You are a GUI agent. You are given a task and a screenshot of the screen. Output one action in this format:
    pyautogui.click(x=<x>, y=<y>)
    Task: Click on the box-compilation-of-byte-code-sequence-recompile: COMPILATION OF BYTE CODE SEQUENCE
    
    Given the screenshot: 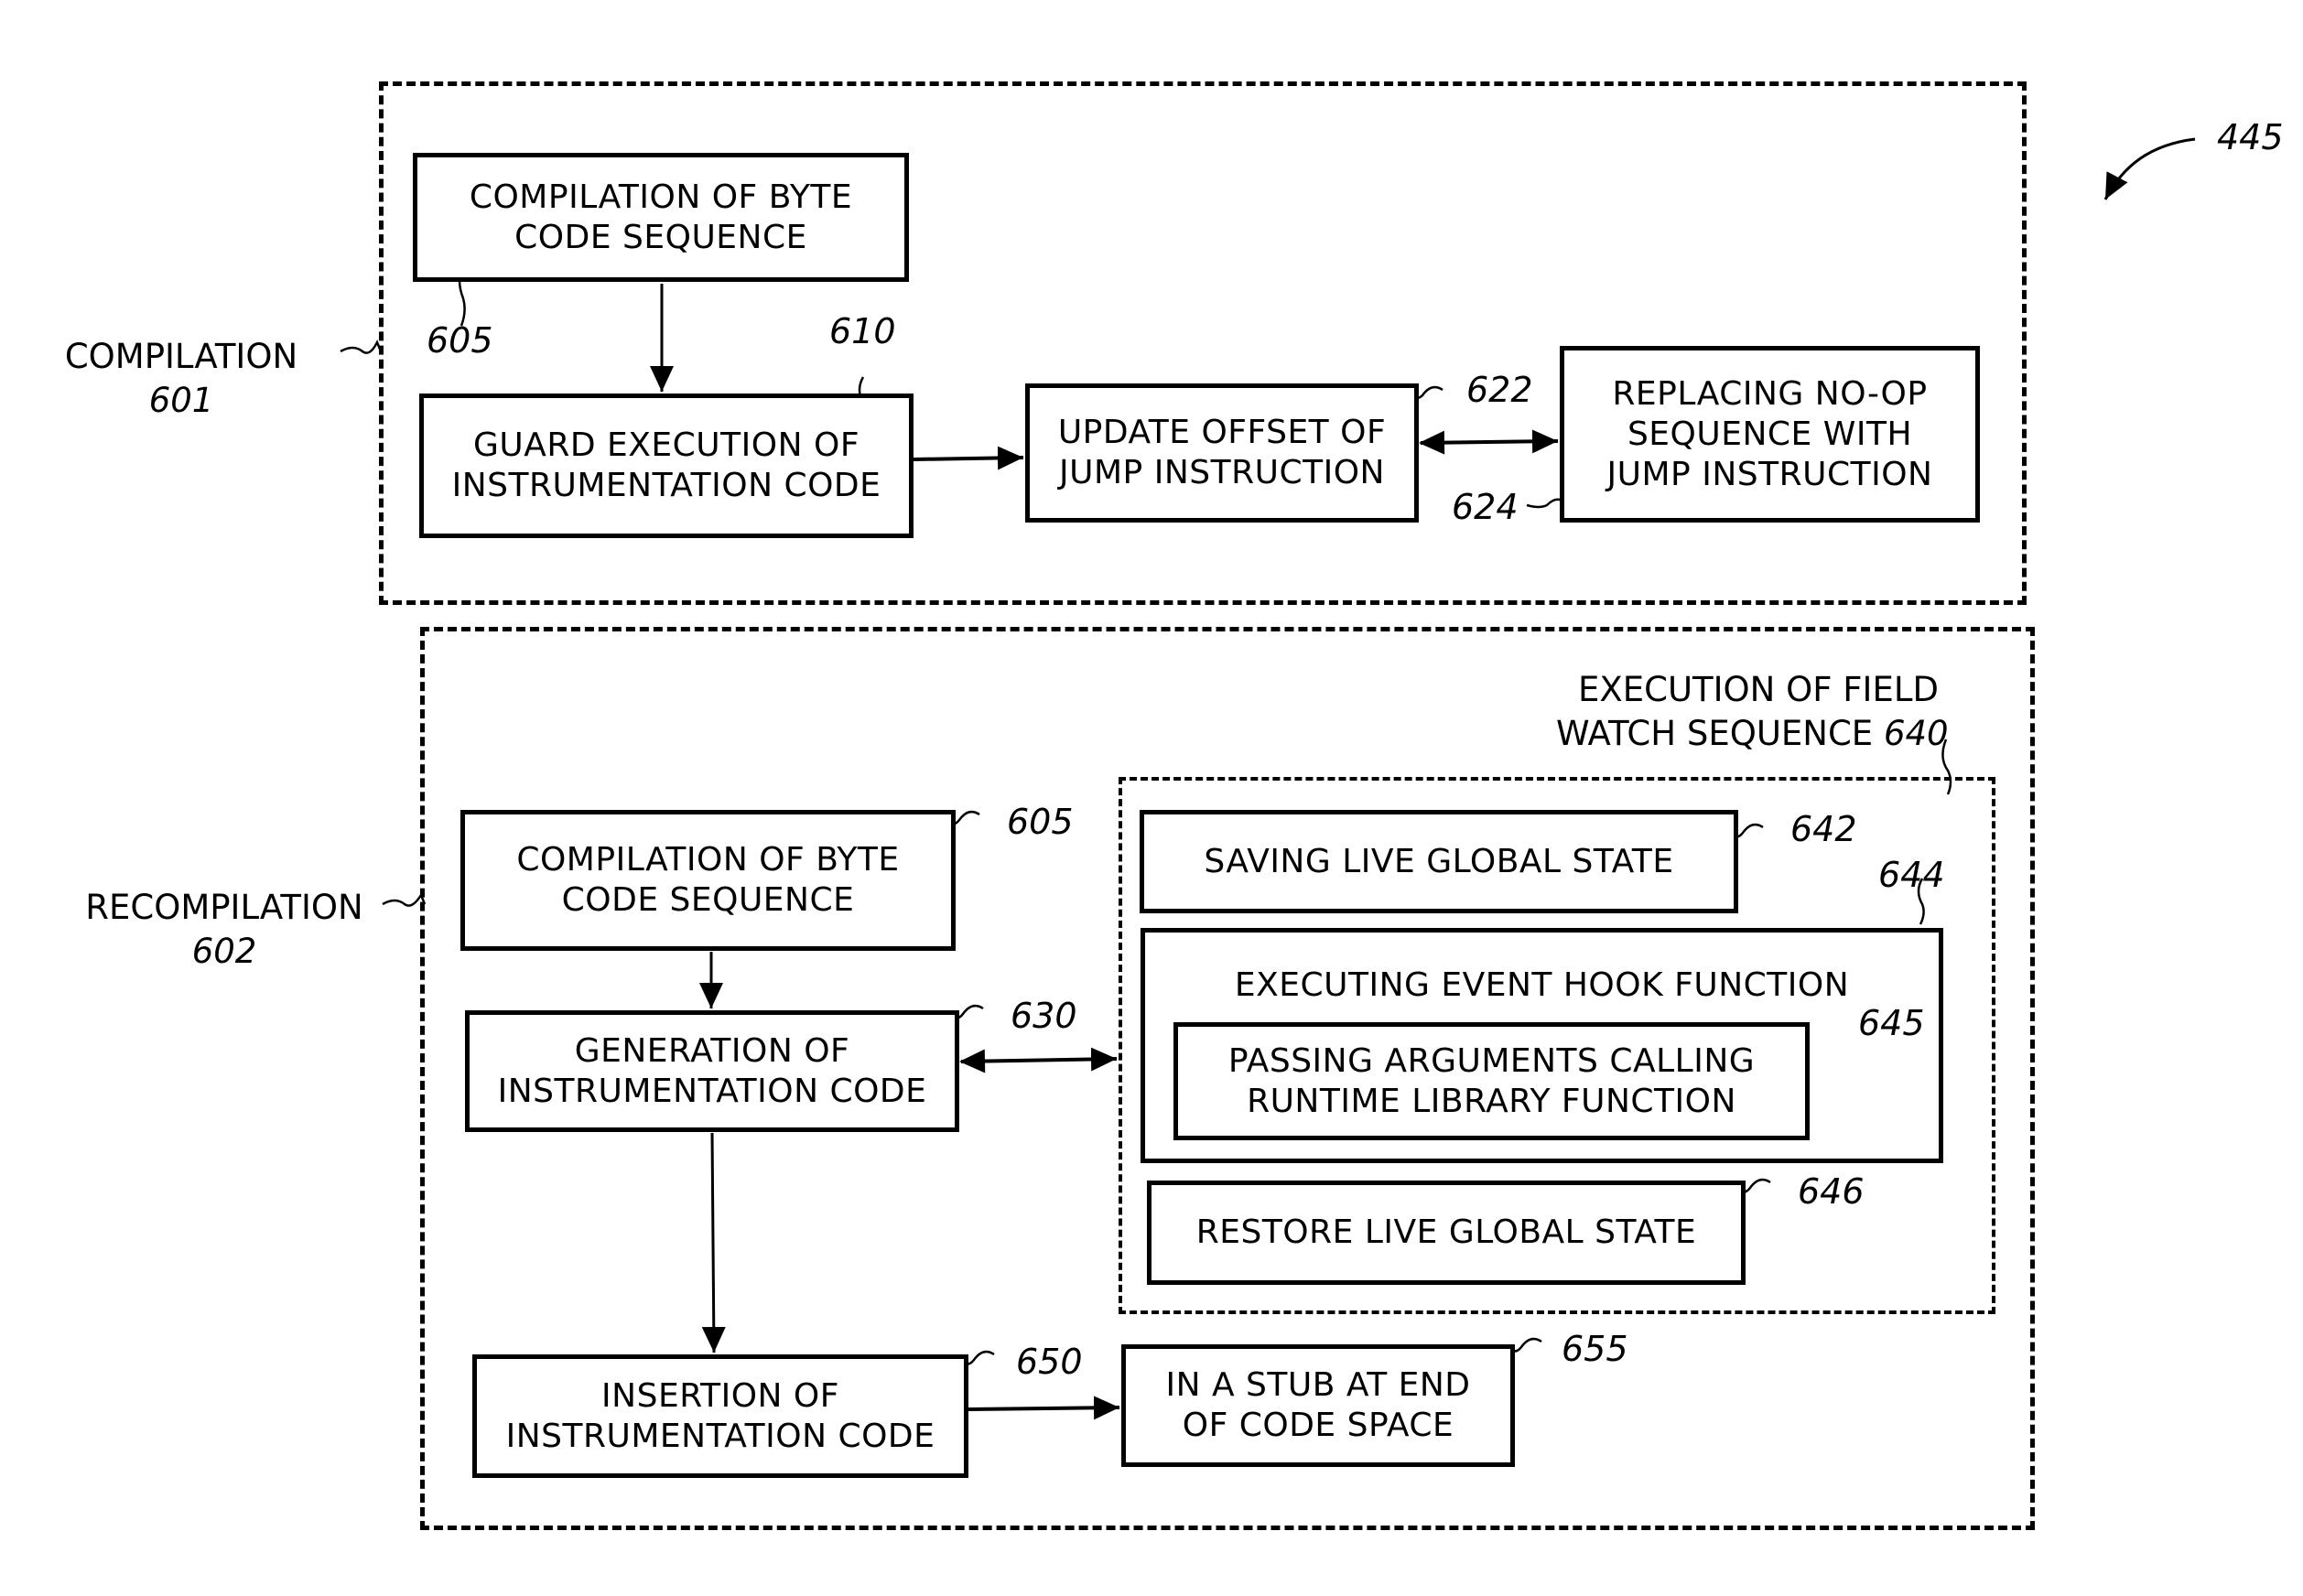 What is the action you would take?
    pyautogui.click(x=708, y=880)
    